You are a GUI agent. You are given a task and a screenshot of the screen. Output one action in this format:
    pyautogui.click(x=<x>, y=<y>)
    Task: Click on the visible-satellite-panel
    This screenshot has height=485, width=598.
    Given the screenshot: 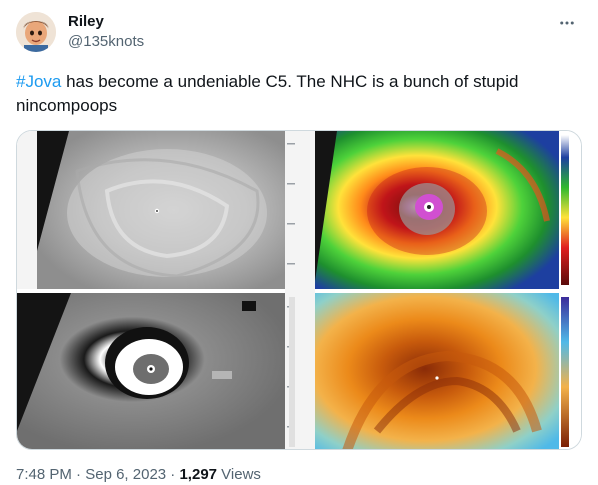 What is the action you would take?
    pyautogui.click(x=151, y=210)
    